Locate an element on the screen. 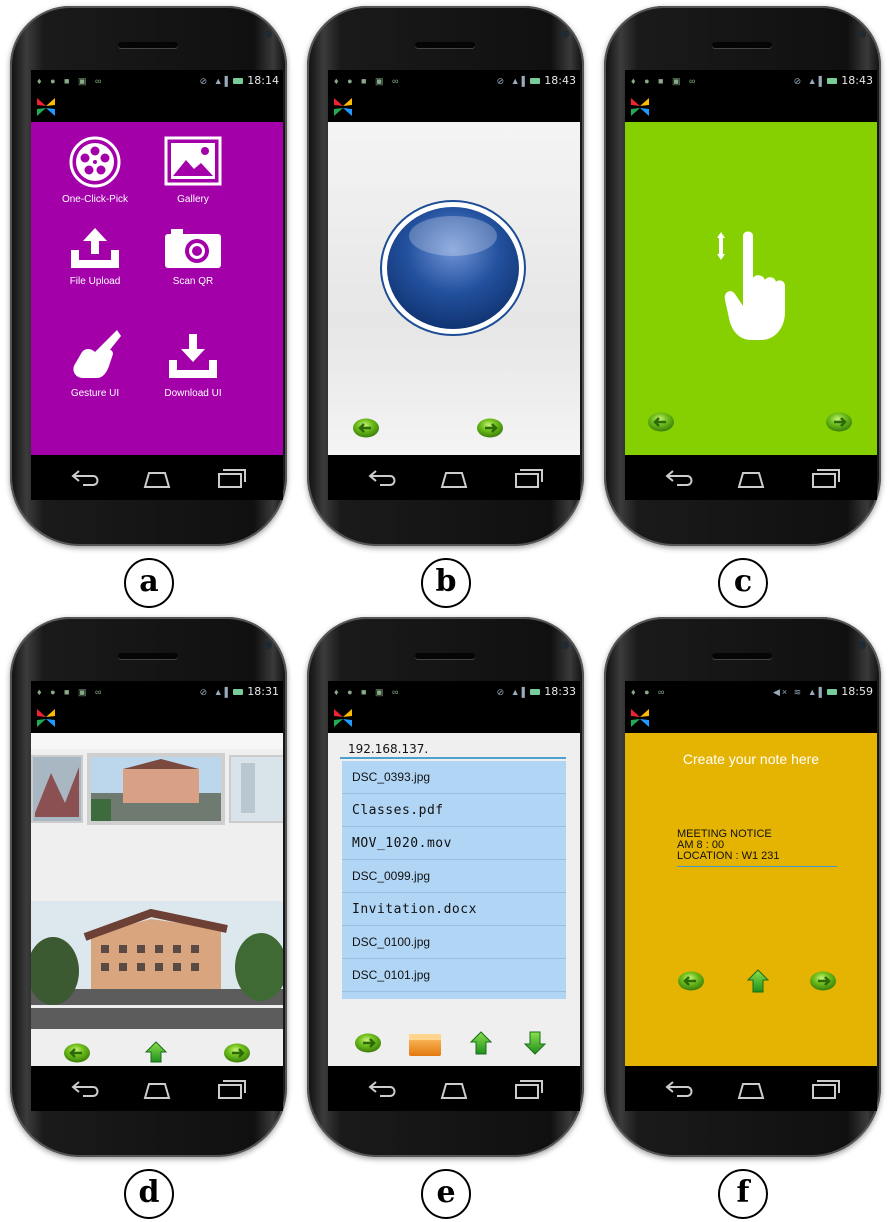 Image resolution: width=891 pixels, height=1222 pixels. file-upload-tile: File Upload is located at coordinates (95, 256).